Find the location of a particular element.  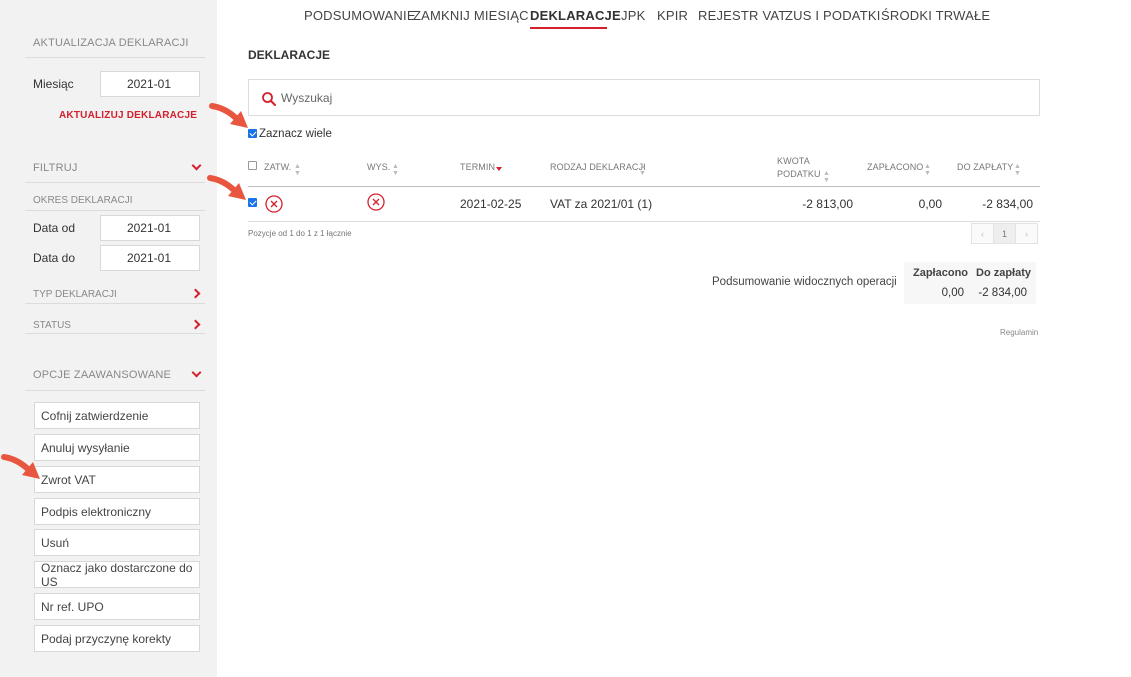

column-sent: WYS. is located at coordinates (378, 167).